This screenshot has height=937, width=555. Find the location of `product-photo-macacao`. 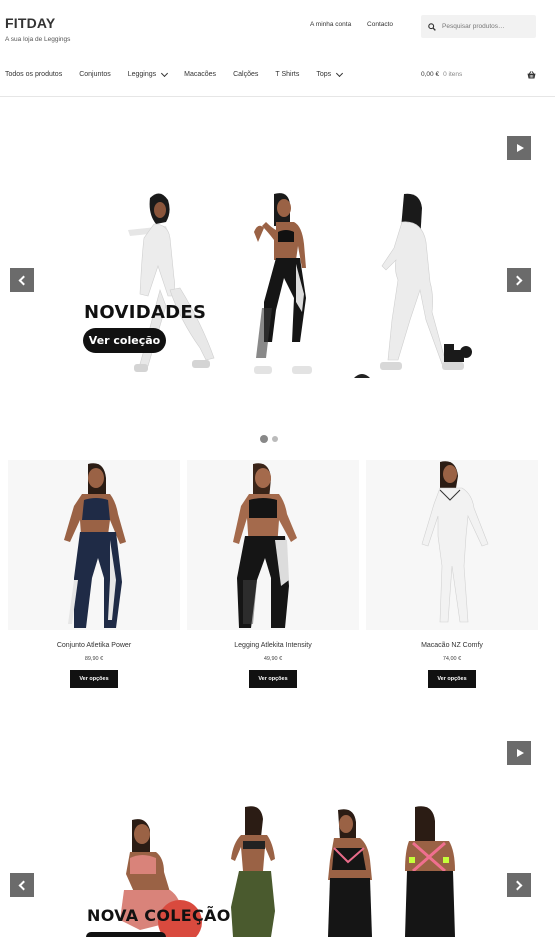

product-photo-macacao is located at coordinates (455, 542).